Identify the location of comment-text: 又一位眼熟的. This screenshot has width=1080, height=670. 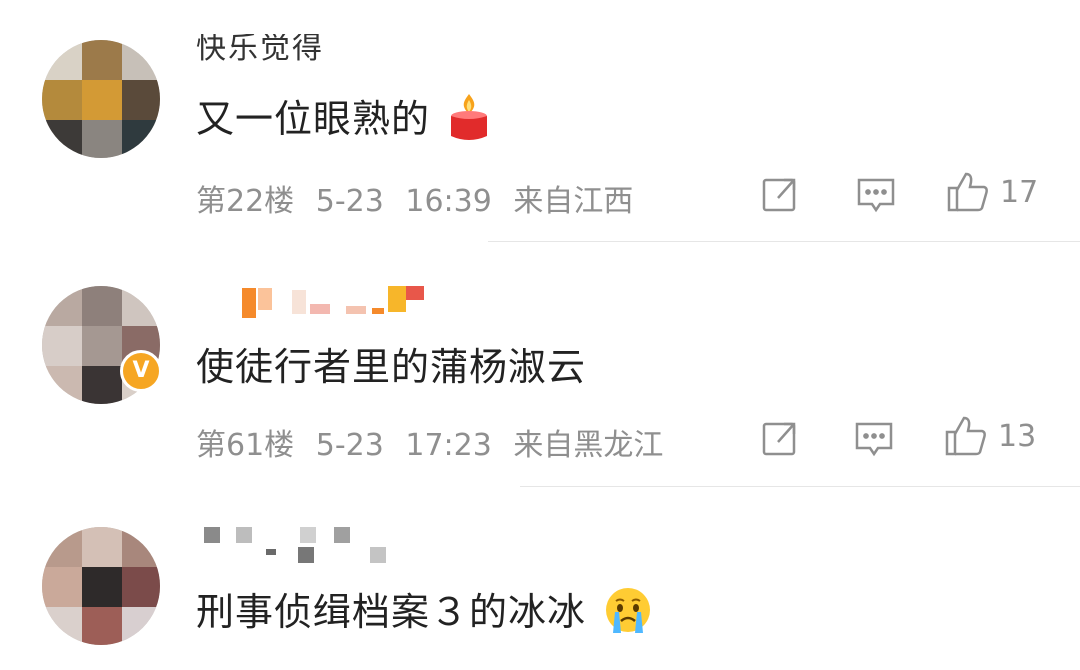
(343, 119).